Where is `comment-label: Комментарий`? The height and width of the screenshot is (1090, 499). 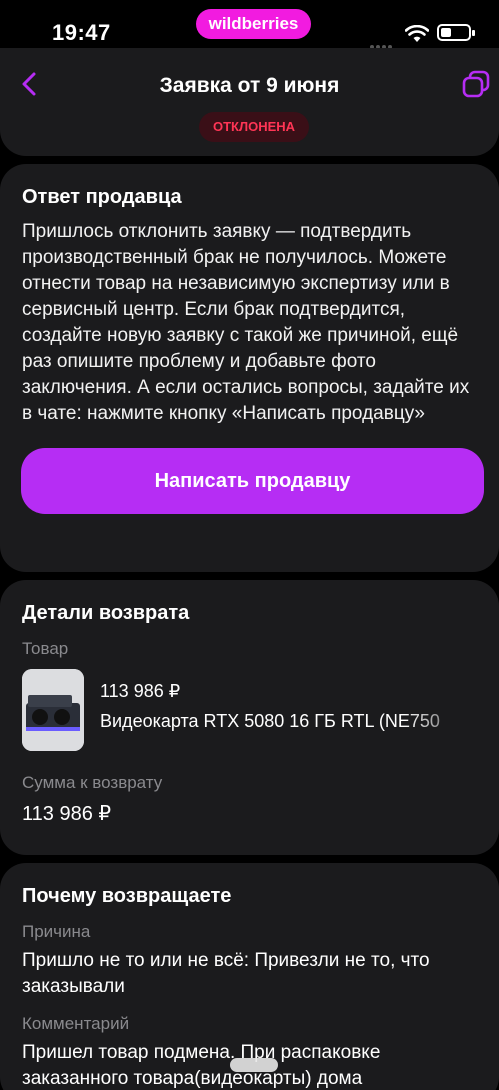 comment-label: Комментарий is located at coordinates (76, 1023).